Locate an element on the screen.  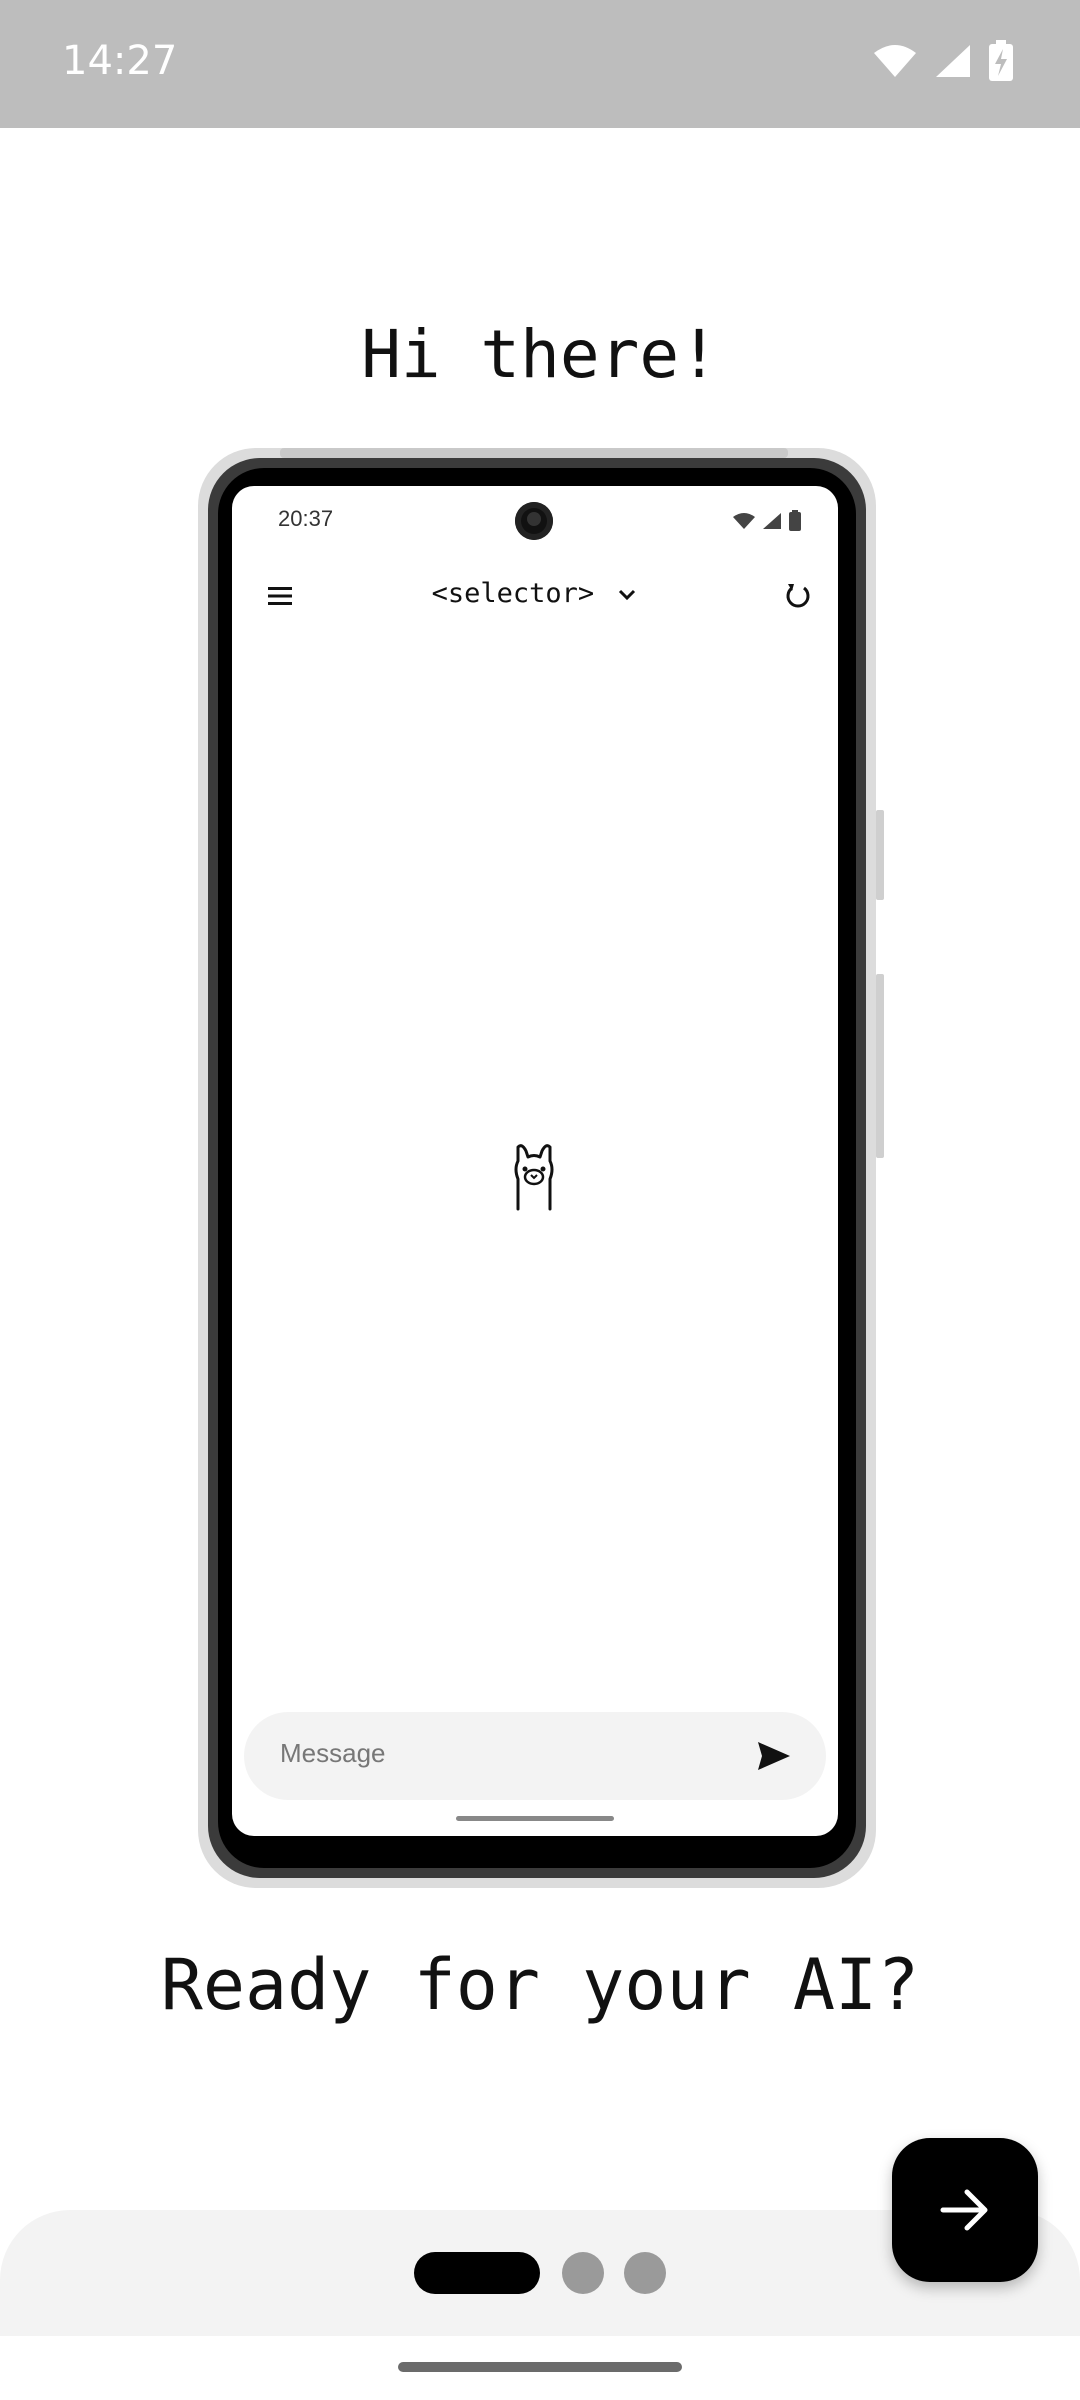
battery-charging-icon is located at coordinates (1001, 60).